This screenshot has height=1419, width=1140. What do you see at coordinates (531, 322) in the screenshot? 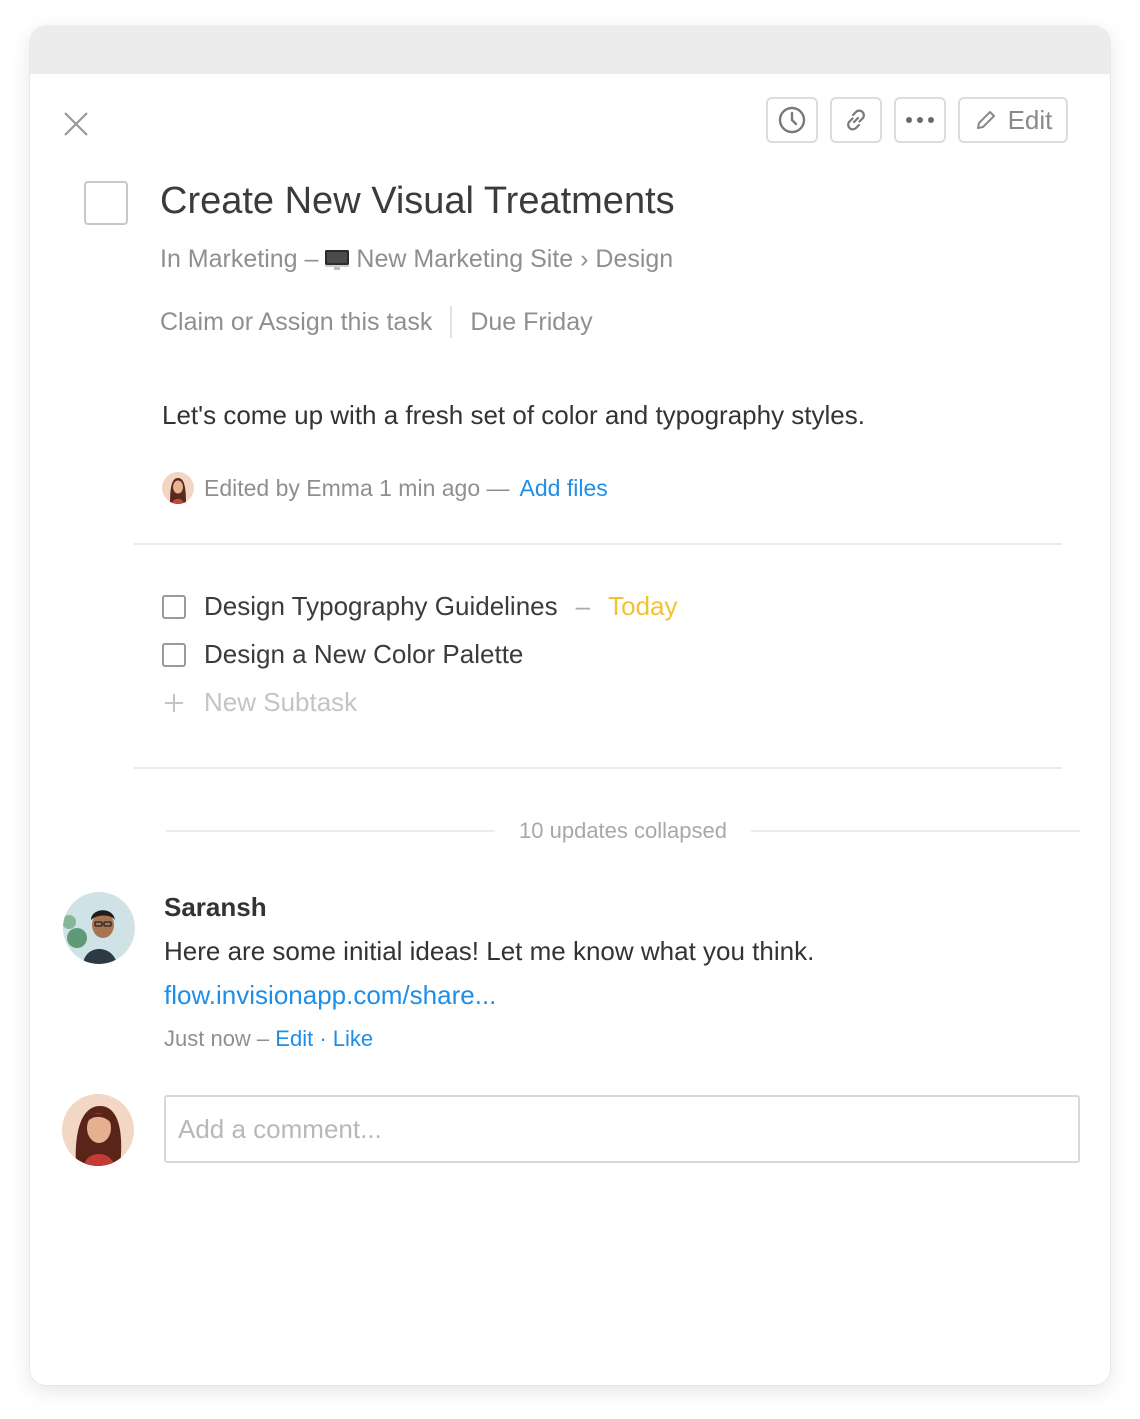
I see `due-date-link: Due Friday` at bounding box center [531, 322].